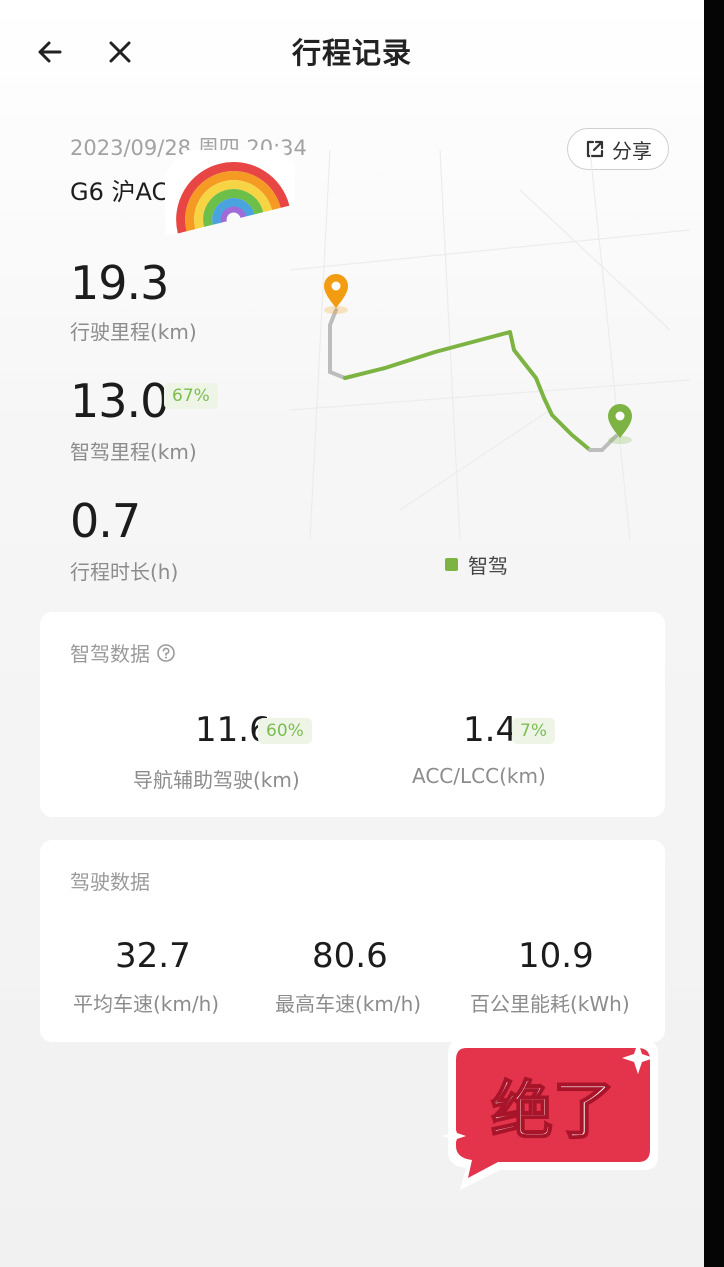 The height and width of the screenshot is (1267, 724). What do you see at coordinates (488, 566) in the screenshot?
I see `legend-label: 智驾` at bounding box center [488, 566].